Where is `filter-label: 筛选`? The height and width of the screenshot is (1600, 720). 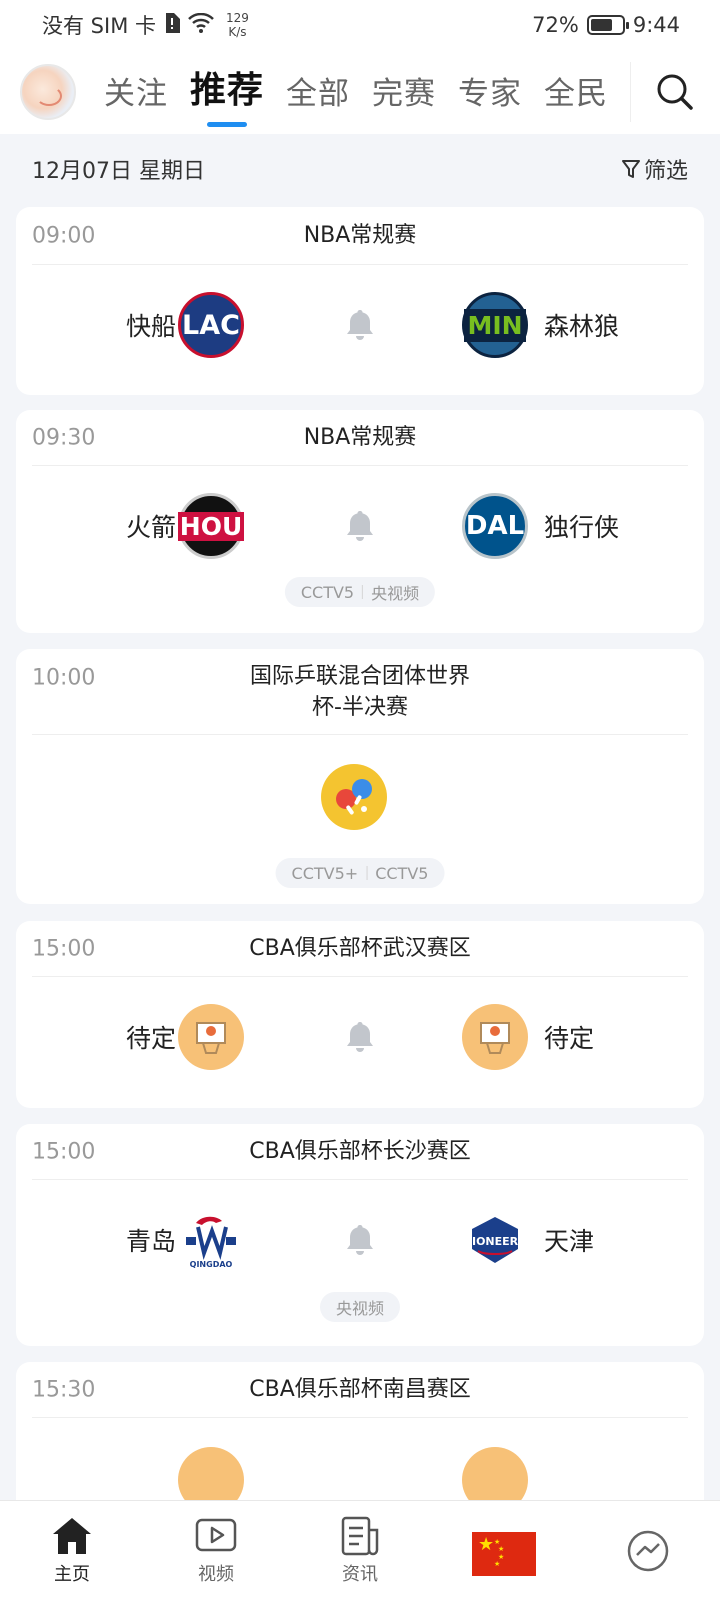 filter-label: 筛选 is located at coordinates (665, 171).